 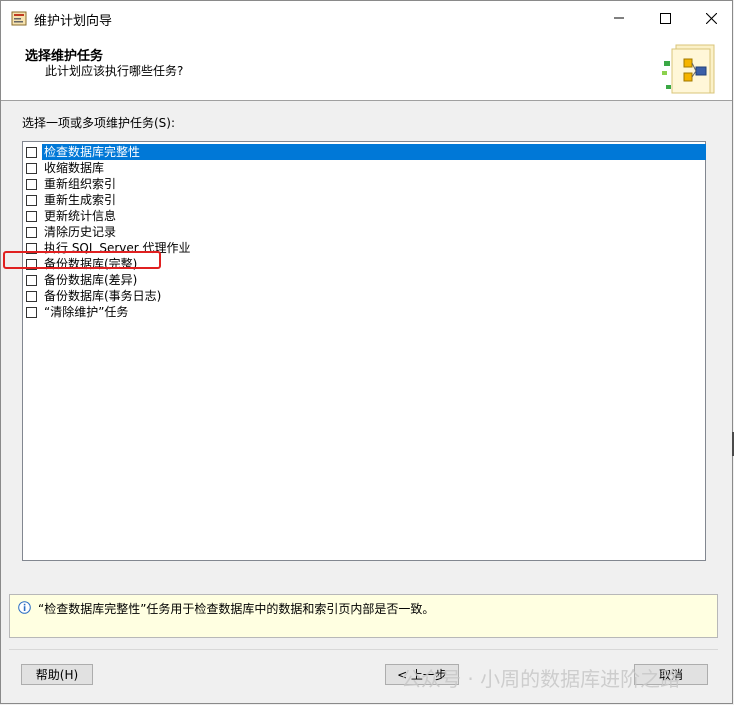 I want to click on task-item-reorganize-index: 重新组织索引, so click(x=70, y=184).